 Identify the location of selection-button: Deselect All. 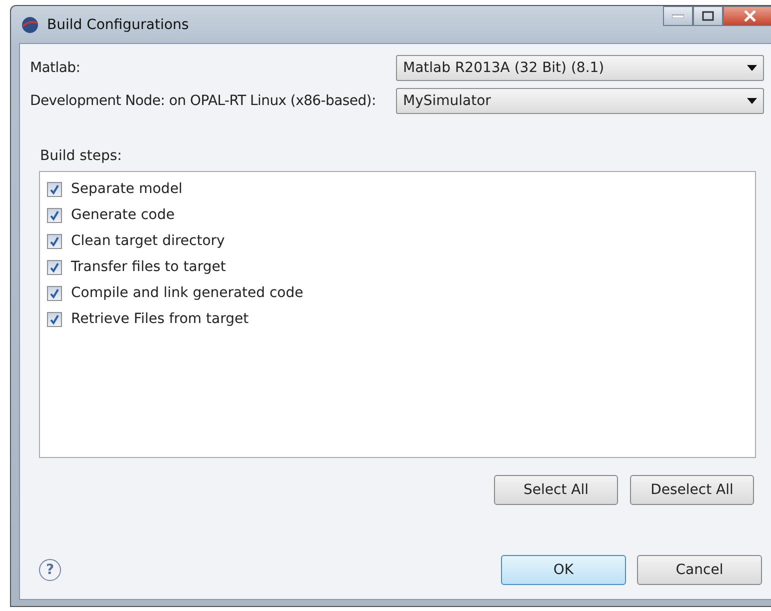
(692, 490).